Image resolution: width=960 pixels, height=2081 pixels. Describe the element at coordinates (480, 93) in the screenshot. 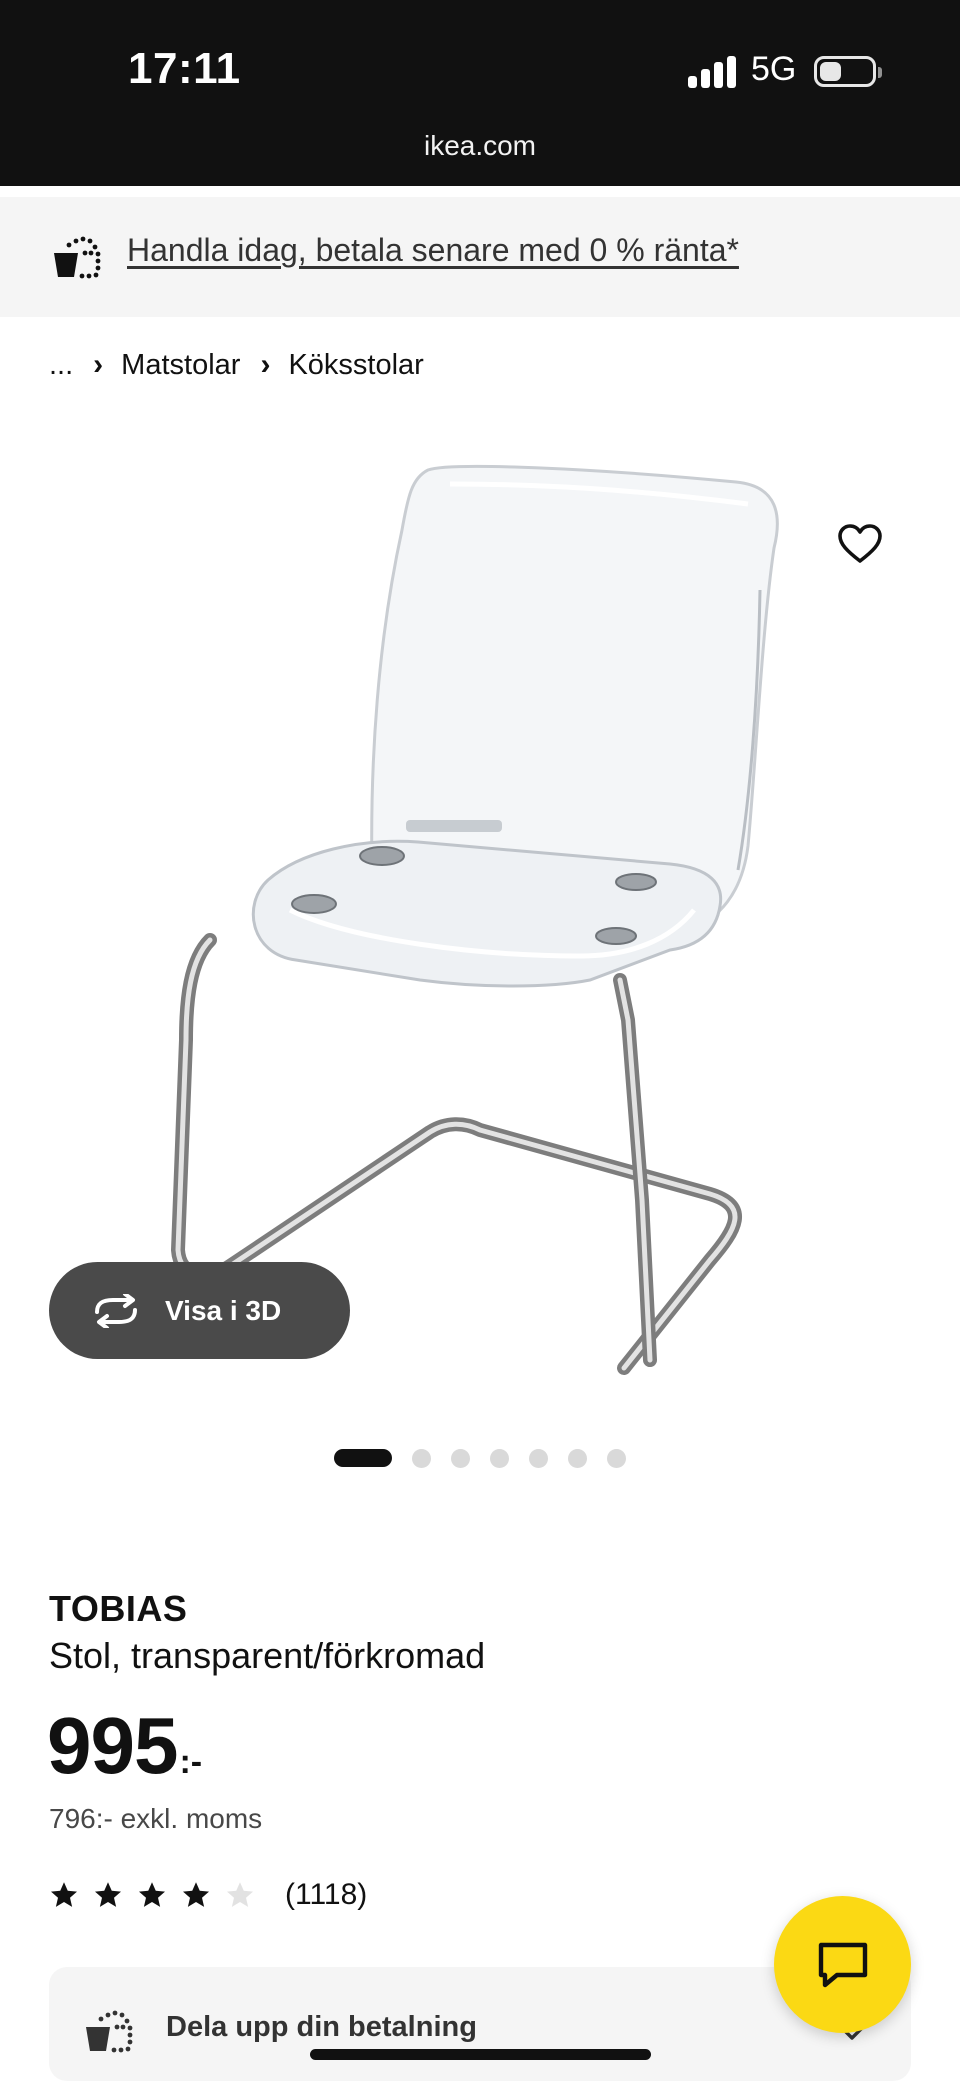

I see `browser-status-bar: 17:11 5G ikea.com` at that location.